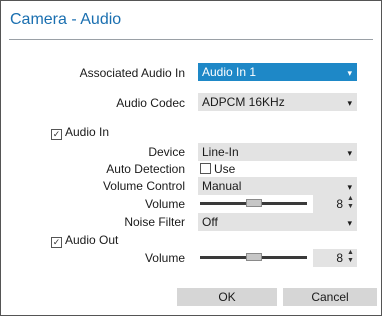 The image size is (382, 316). What do you see at coordinates (330, 297) in the screenshot?
I see `cancel-button: Cancel` at bounding box center [330, 297].